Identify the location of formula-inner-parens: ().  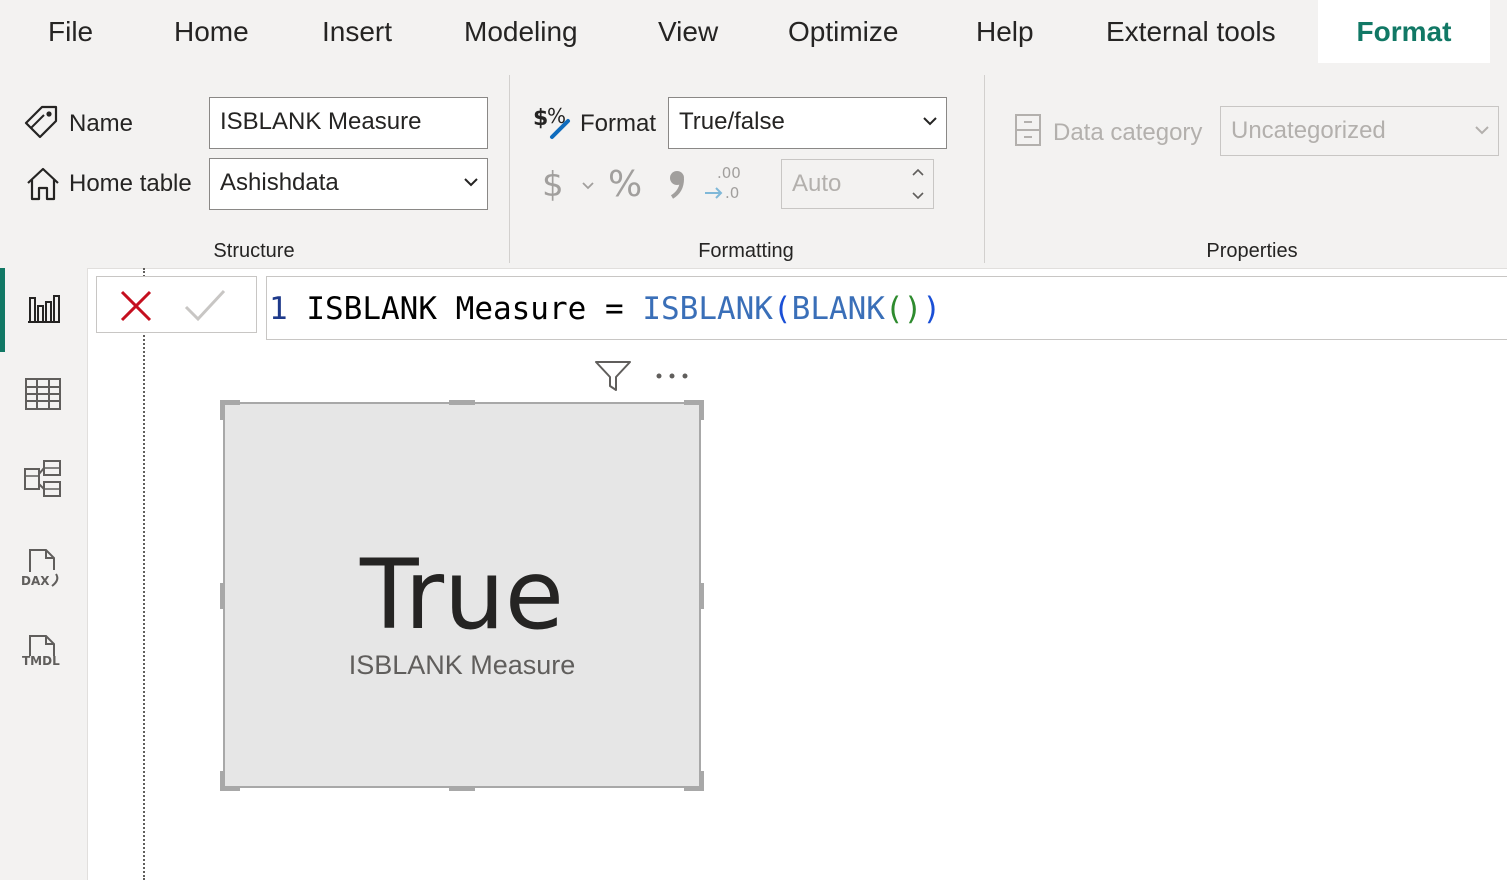
(903, 309).